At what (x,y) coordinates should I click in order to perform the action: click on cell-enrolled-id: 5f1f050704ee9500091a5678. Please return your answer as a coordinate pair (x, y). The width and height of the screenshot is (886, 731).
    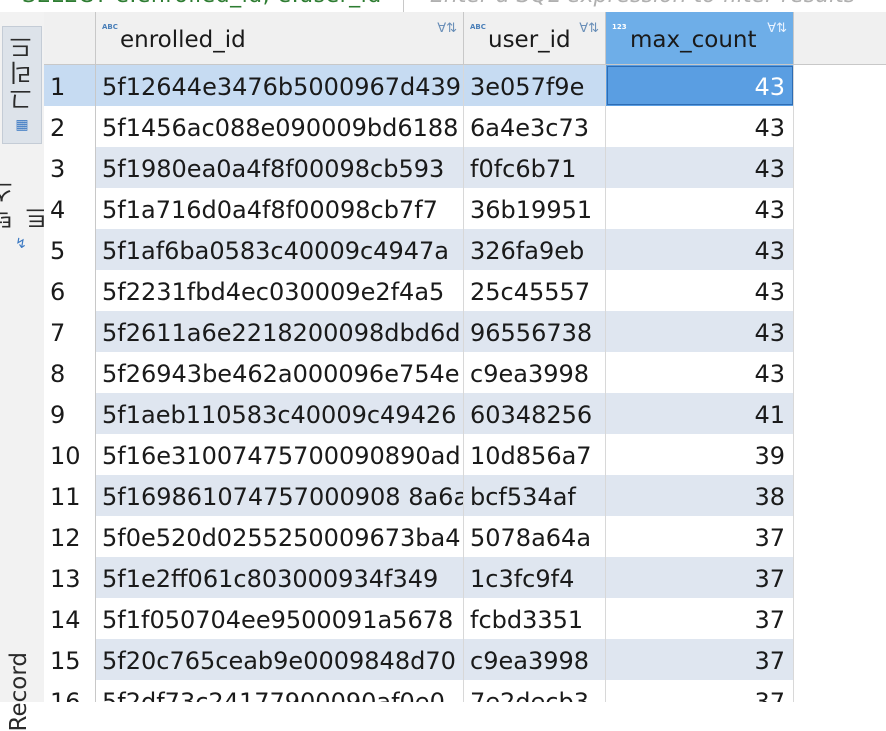
    Looking at the image, I should click on (280, 618).